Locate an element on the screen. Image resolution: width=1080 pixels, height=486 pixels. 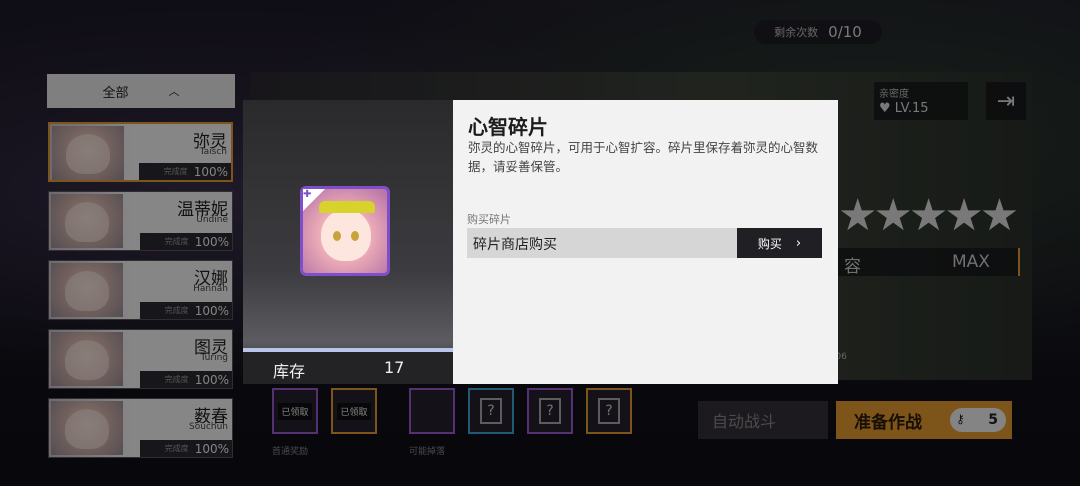
fragment-description: 弥灵的心智碎片，可用于心智扩容。碎片里保存着弥灵的心智数据，请妥善保管。 is located at coordinates (643, 157).